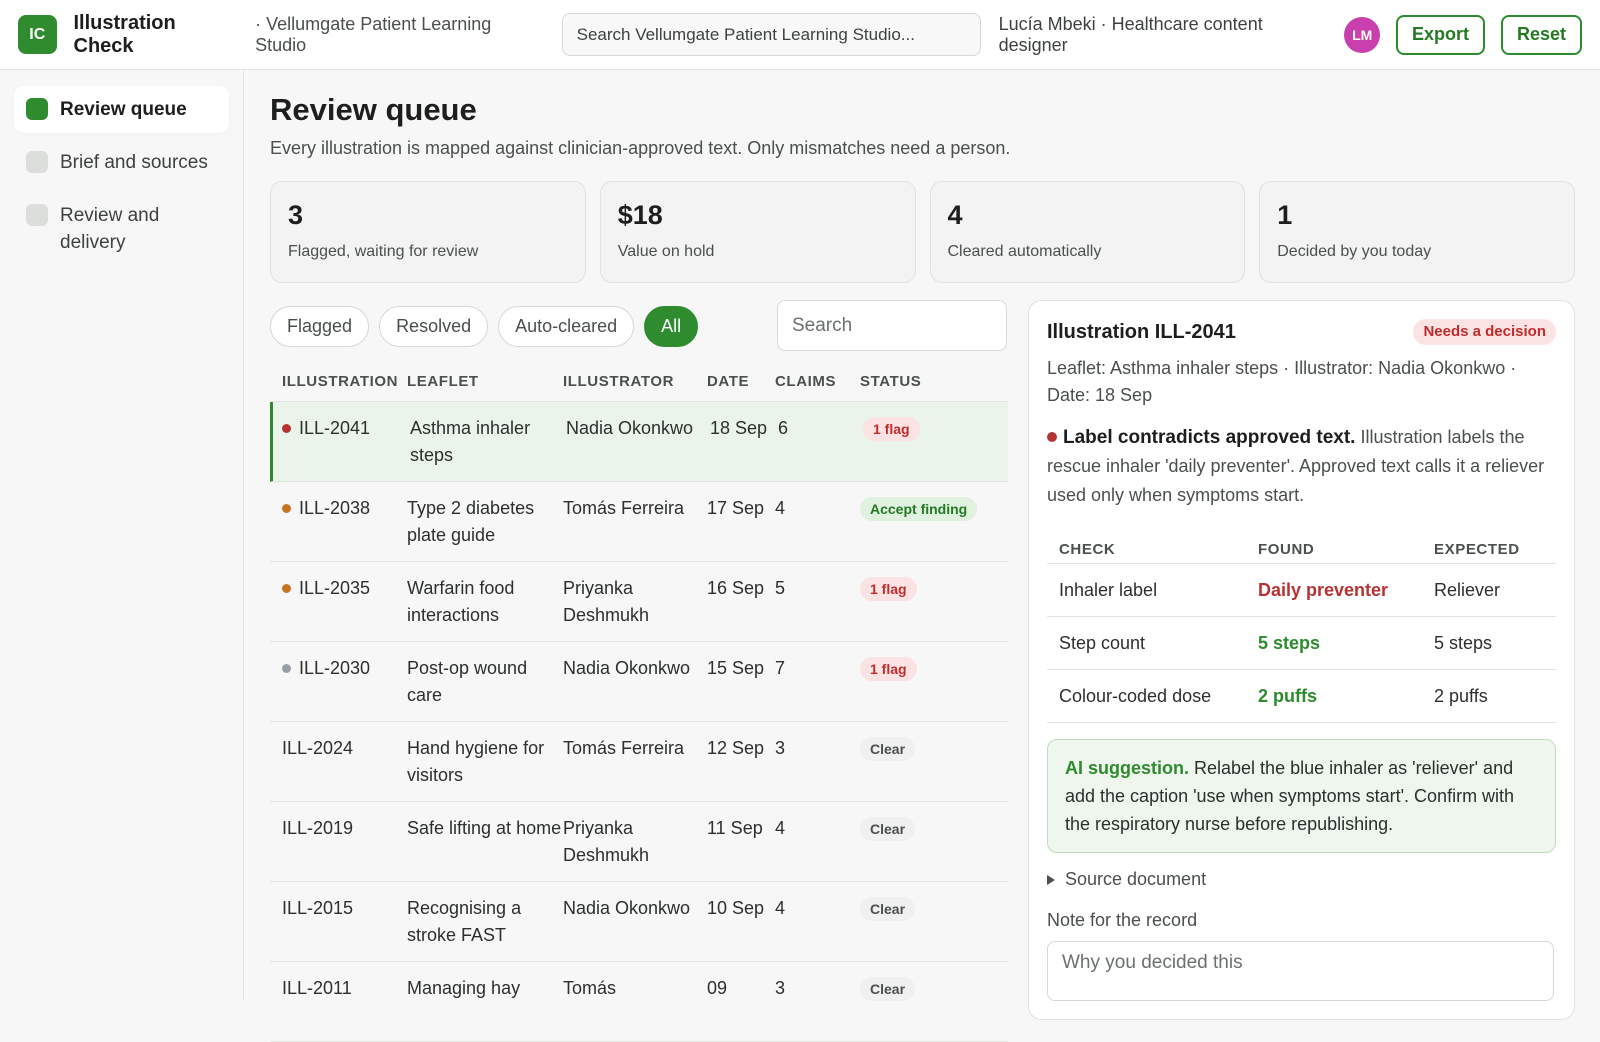  I want to click on column-header: FOUND, so click(1286, 549).